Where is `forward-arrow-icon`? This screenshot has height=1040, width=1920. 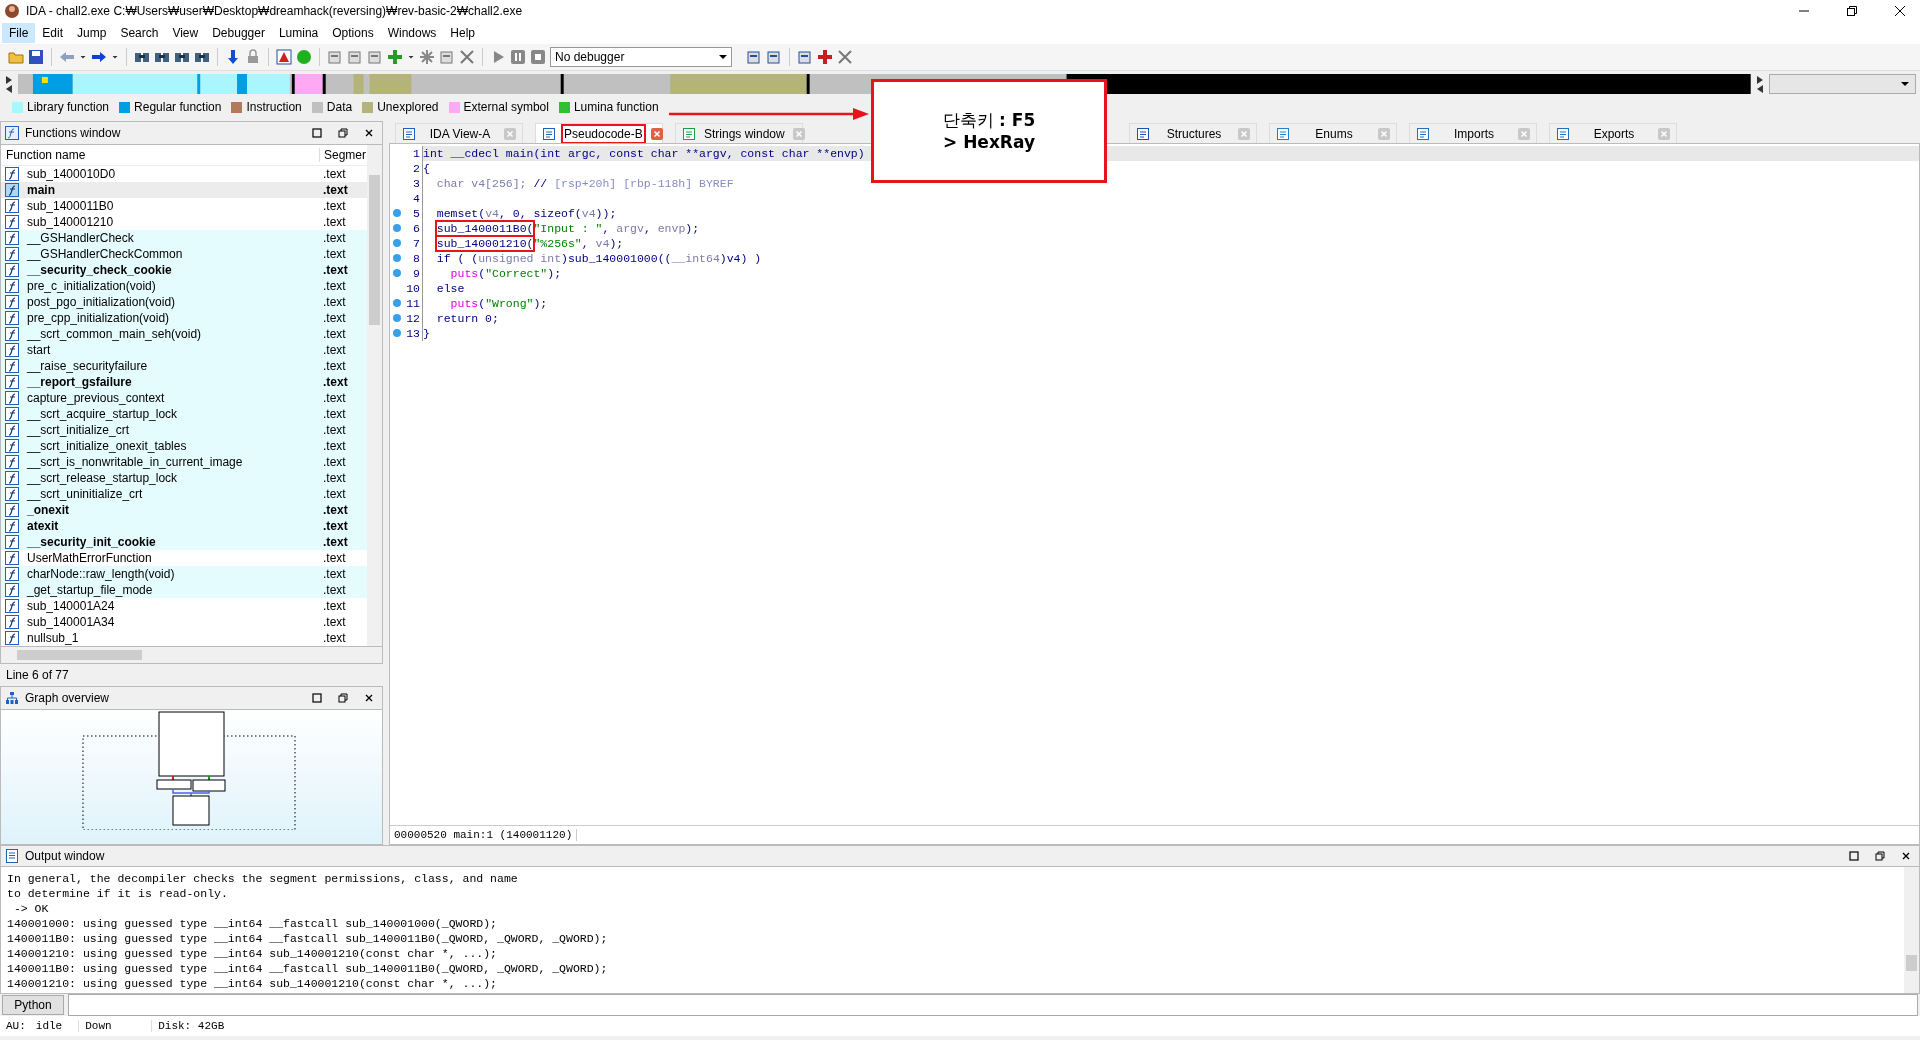
forward-arrow-icon is located at coordinates (99, 57).